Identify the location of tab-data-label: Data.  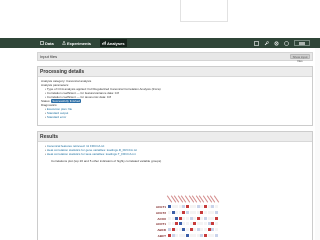
(49, 43).